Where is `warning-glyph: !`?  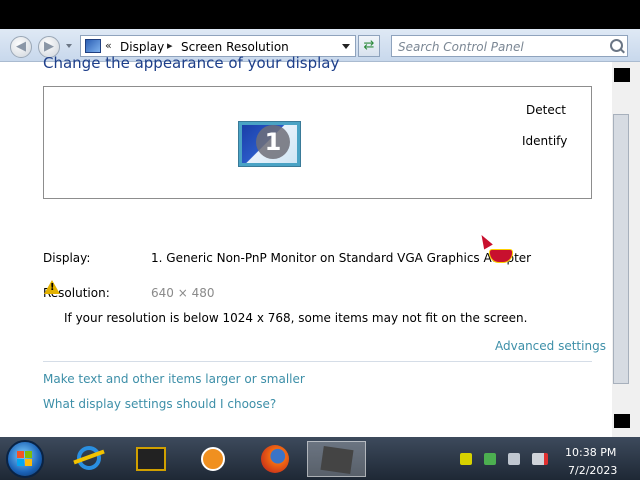
warning-glyph: ! is located at coordinates (52, 287).